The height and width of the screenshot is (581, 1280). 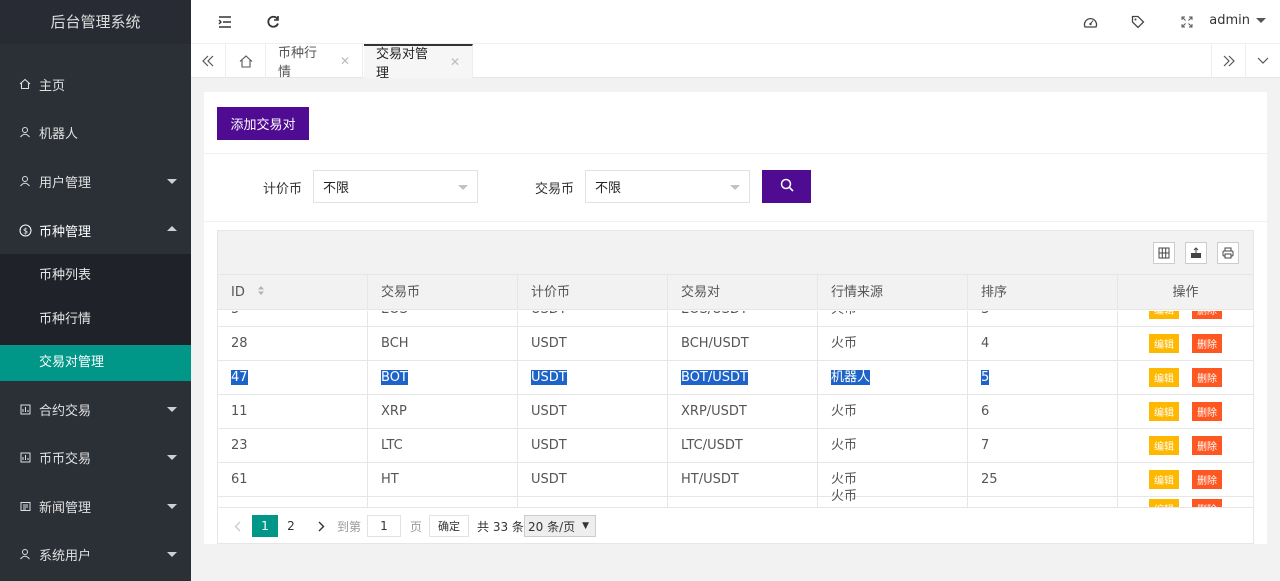 What do you see at coordinates (293, 292) in the screenshot?
I see `column-header-id: ID` at bounding box center [293, 292].